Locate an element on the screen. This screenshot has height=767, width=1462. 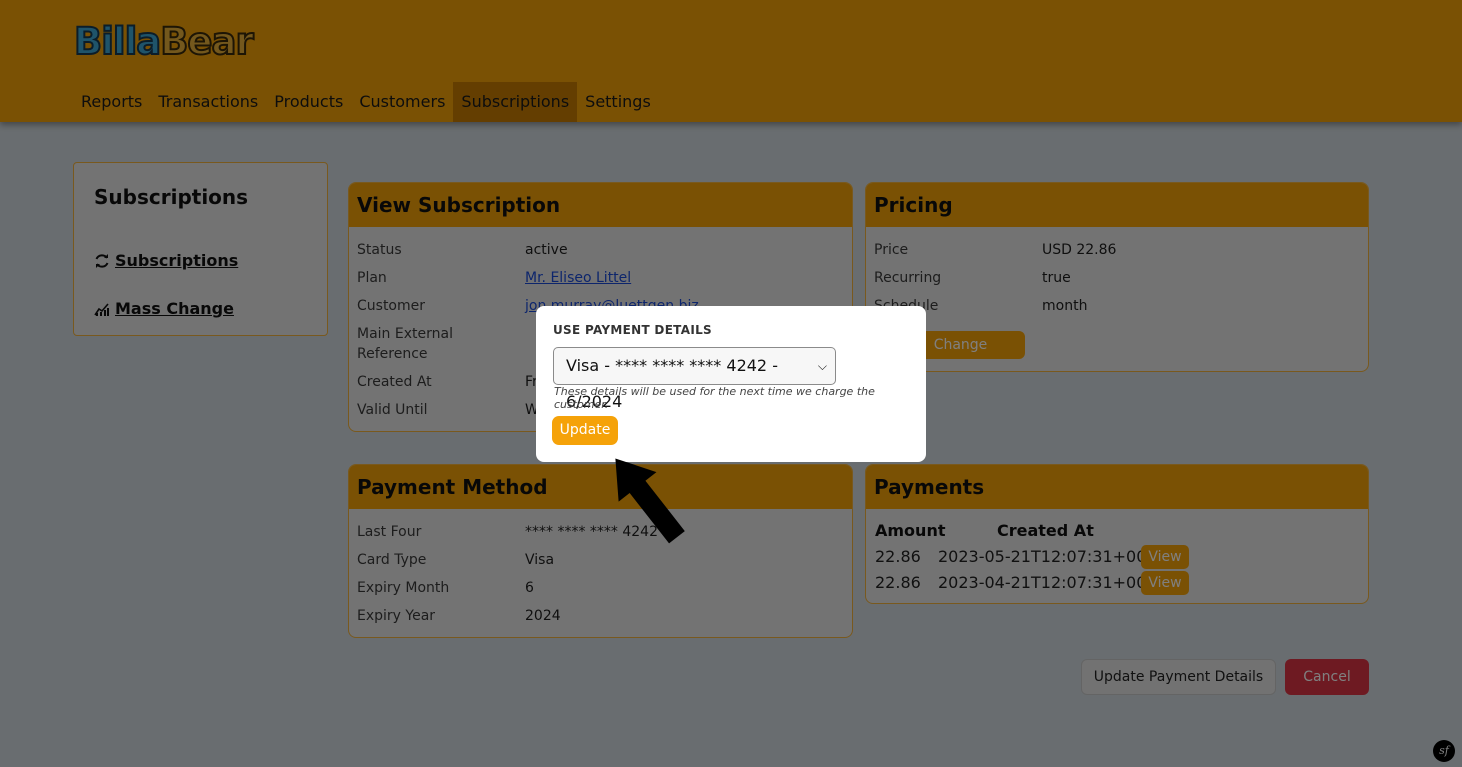
payment-details-select: Visa - **** **** **** 4242 - 6/2024 ⌵ is located at coordinates (694, 379).